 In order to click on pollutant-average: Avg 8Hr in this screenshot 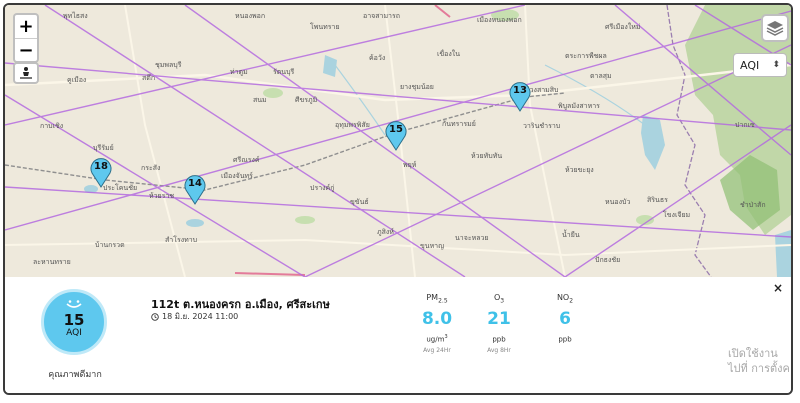, I will do `click(499, 351)`.